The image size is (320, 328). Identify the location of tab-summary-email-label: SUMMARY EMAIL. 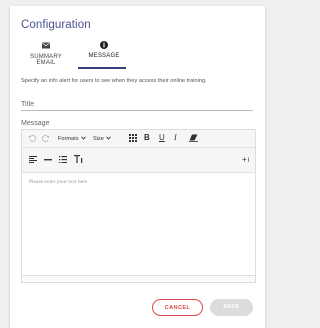
(46, 60).